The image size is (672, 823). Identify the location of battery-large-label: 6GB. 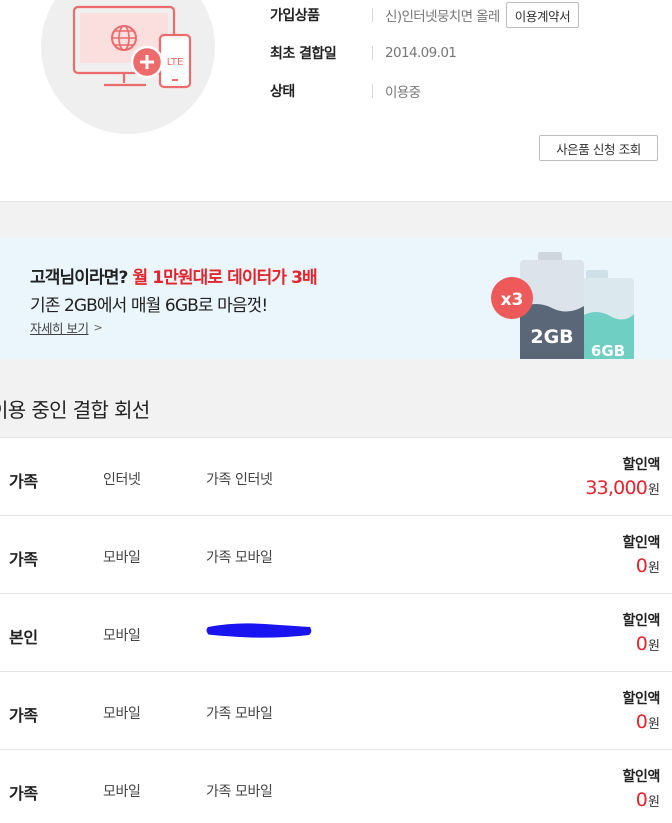
(608, 350).